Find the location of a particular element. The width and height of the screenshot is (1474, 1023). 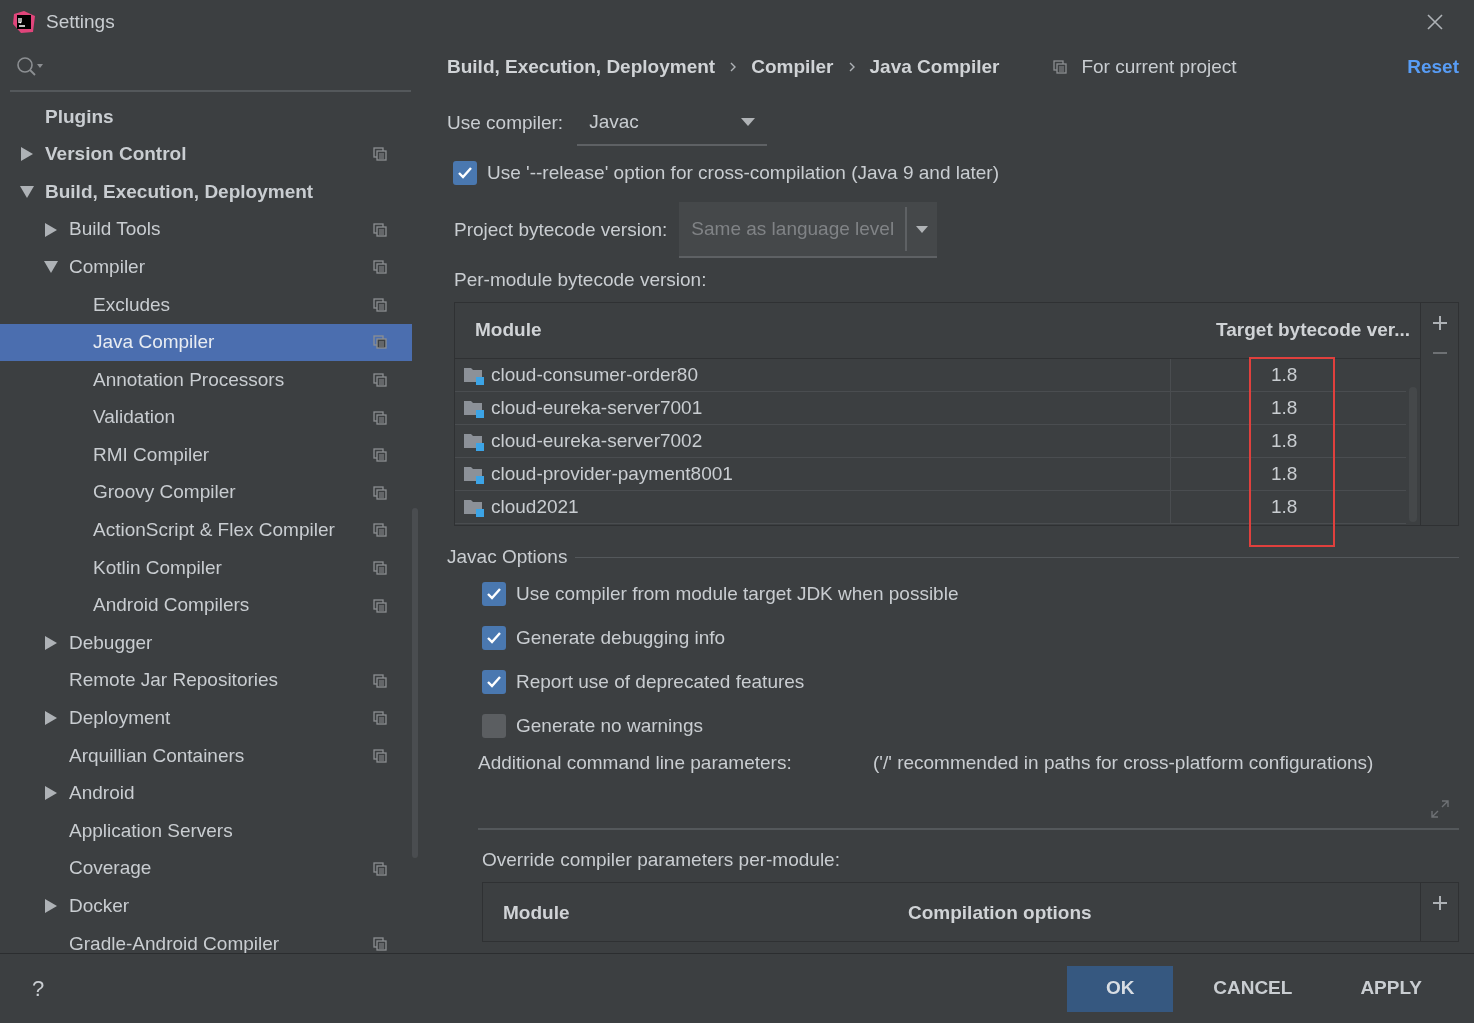

field-label: Project bytecode version: is located at coordinates (561, 229).